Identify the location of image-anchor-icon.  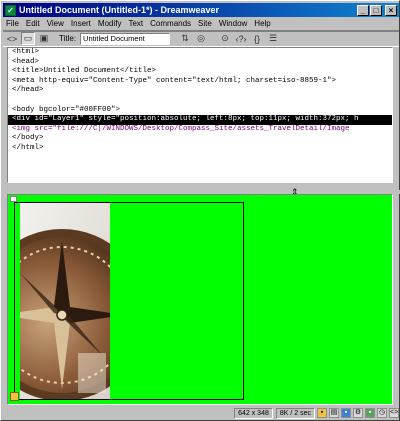
(14, 396).